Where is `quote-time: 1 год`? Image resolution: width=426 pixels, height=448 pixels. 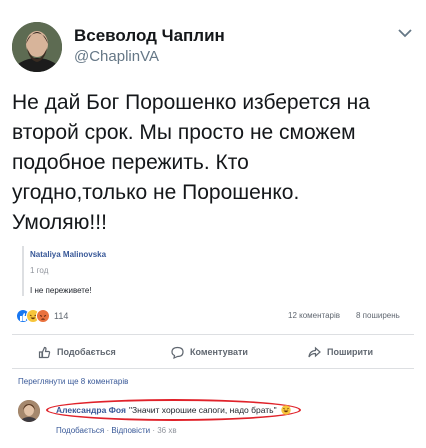
quote-time: 1 год is located at coordinates (39, 270).